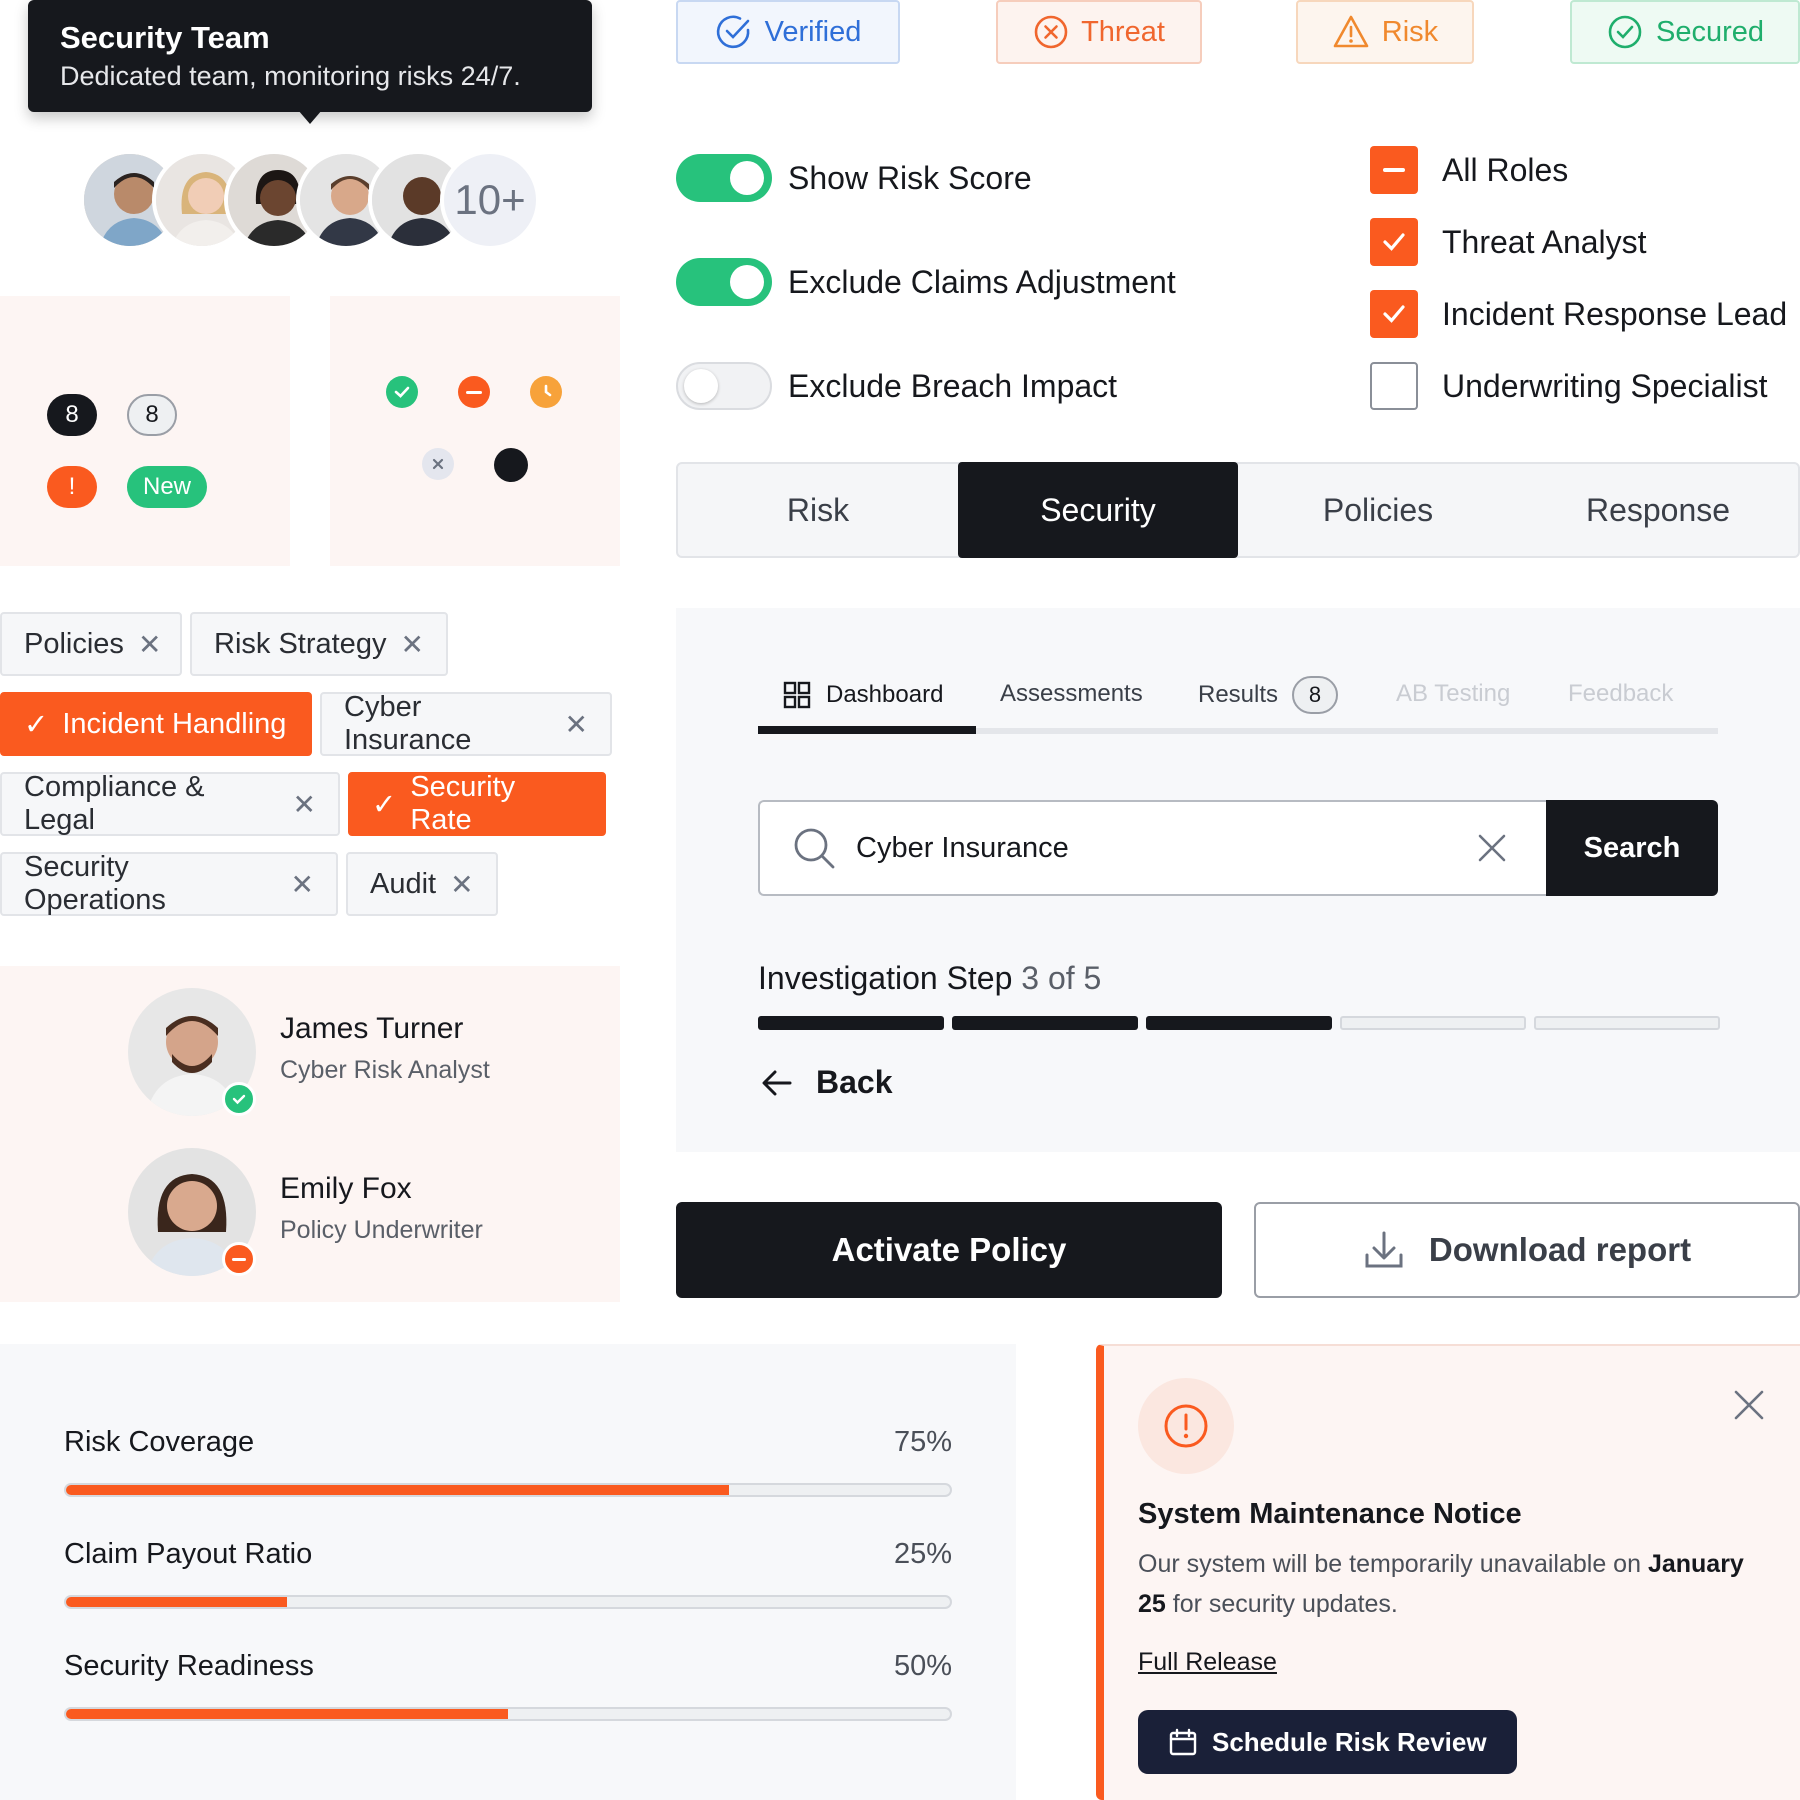  I want to click on person-role: Policy Underwriter, so click(381, 1230).